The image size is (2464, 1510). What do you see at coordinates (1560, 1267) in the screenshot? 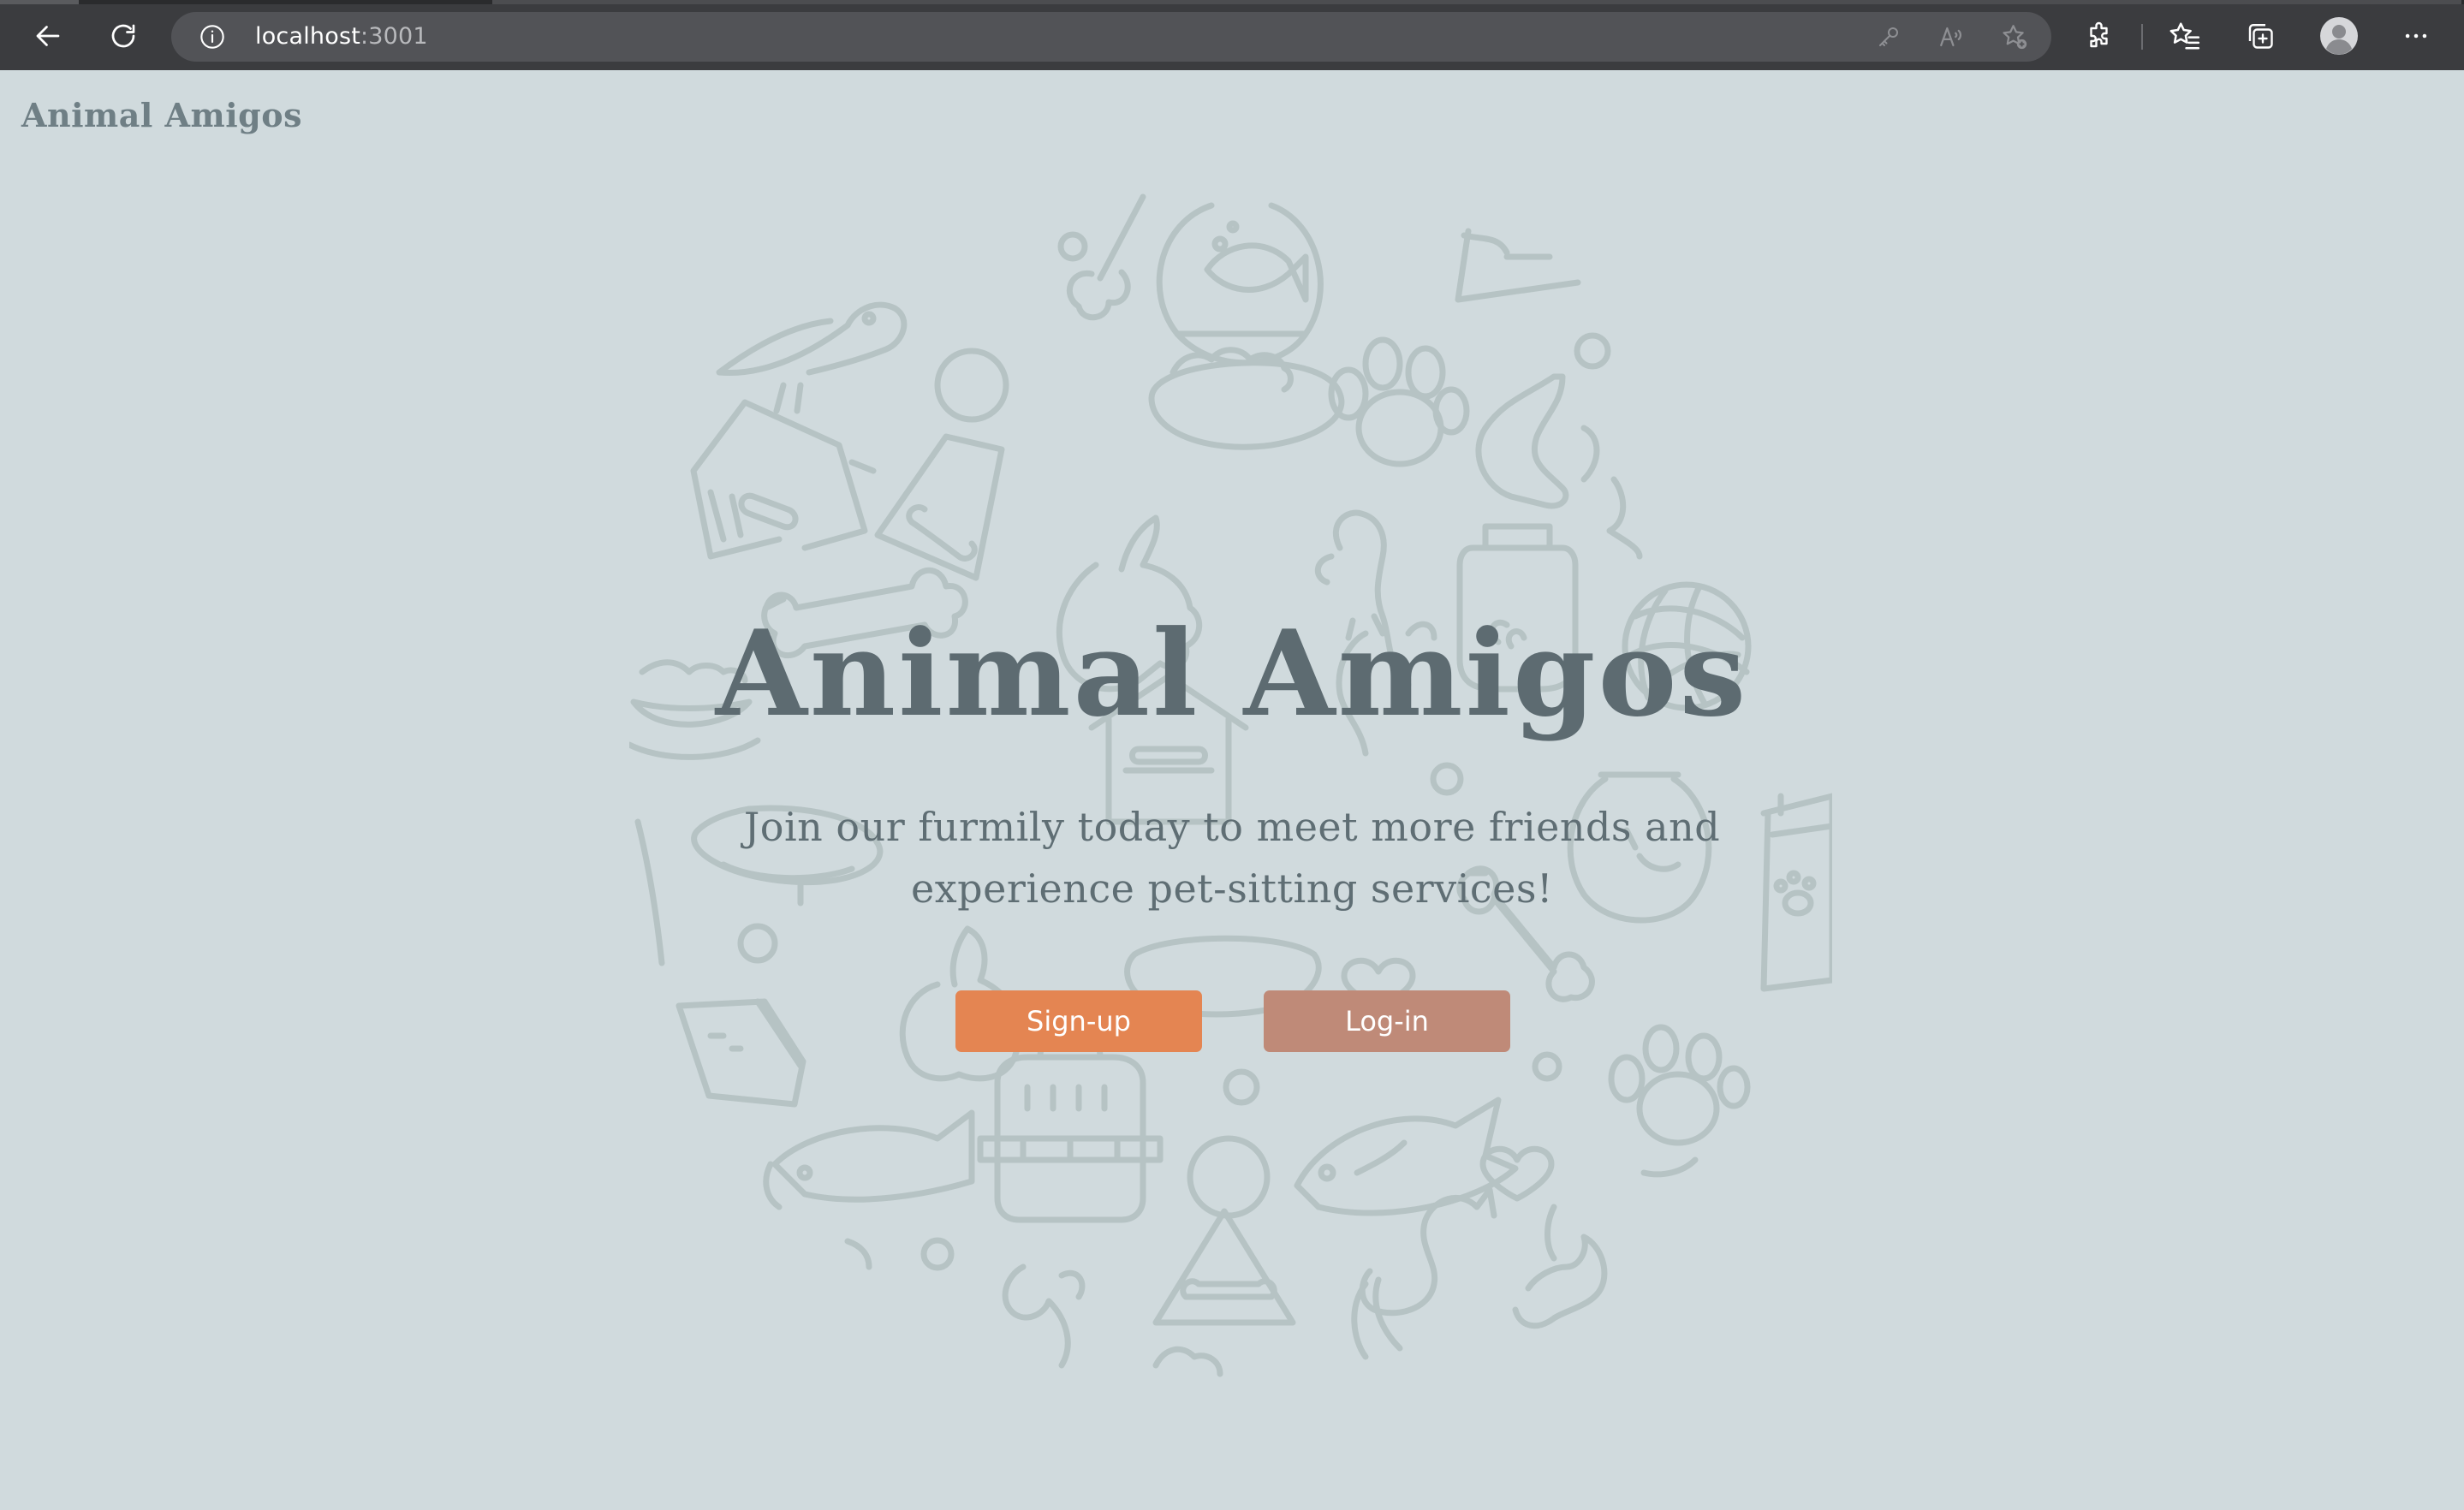
I see `rabbit-doodle-icon` at bounding box center [1560, 1267].